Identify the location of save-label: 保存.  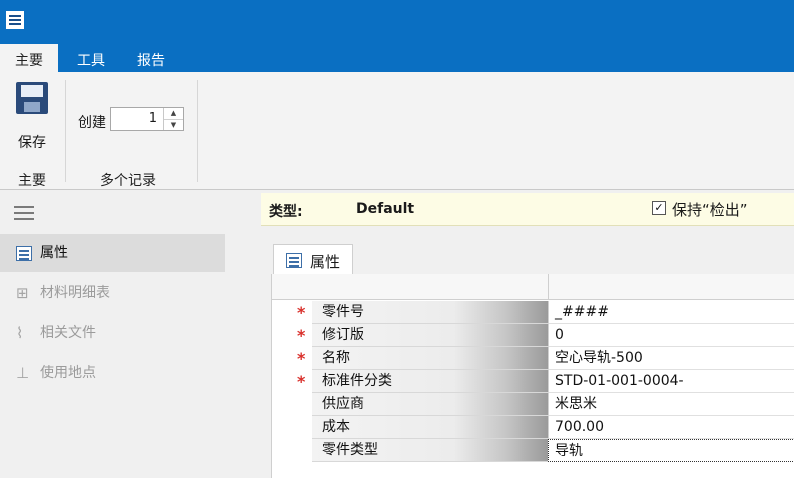
(32, 143).